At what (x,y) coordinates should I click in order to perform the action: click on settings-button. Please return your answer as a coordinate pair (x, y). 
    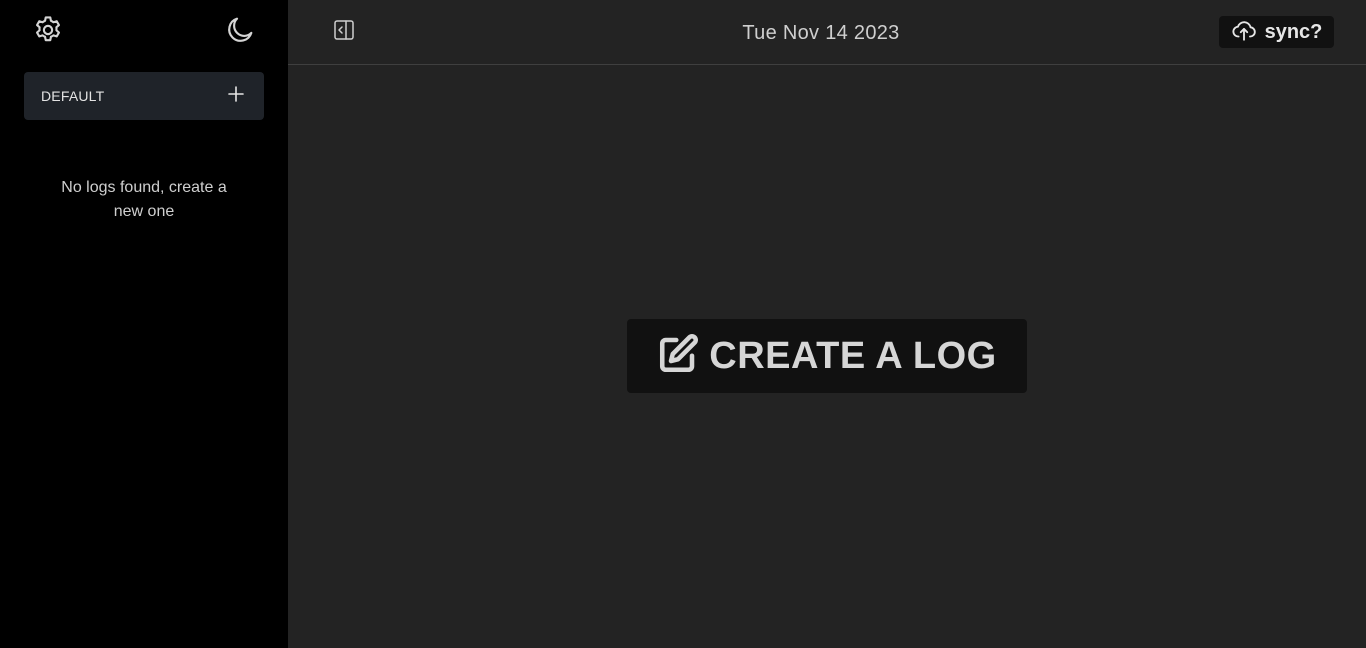
    Looking at the image, I should click on (48, 32).